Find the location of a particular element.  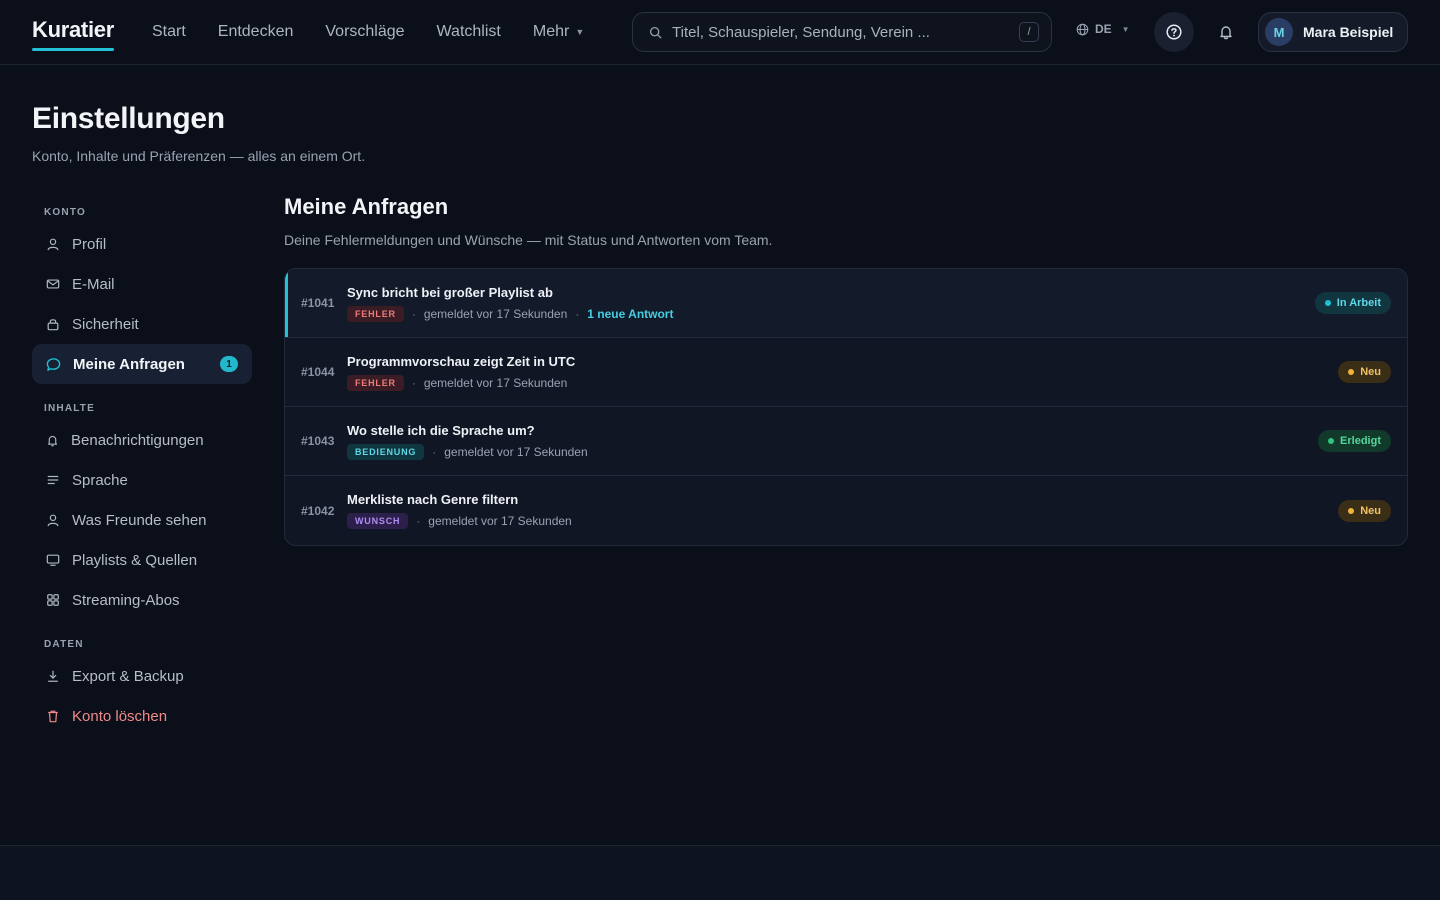

nav-label: Watchlist is located at coordinates (468, 31).